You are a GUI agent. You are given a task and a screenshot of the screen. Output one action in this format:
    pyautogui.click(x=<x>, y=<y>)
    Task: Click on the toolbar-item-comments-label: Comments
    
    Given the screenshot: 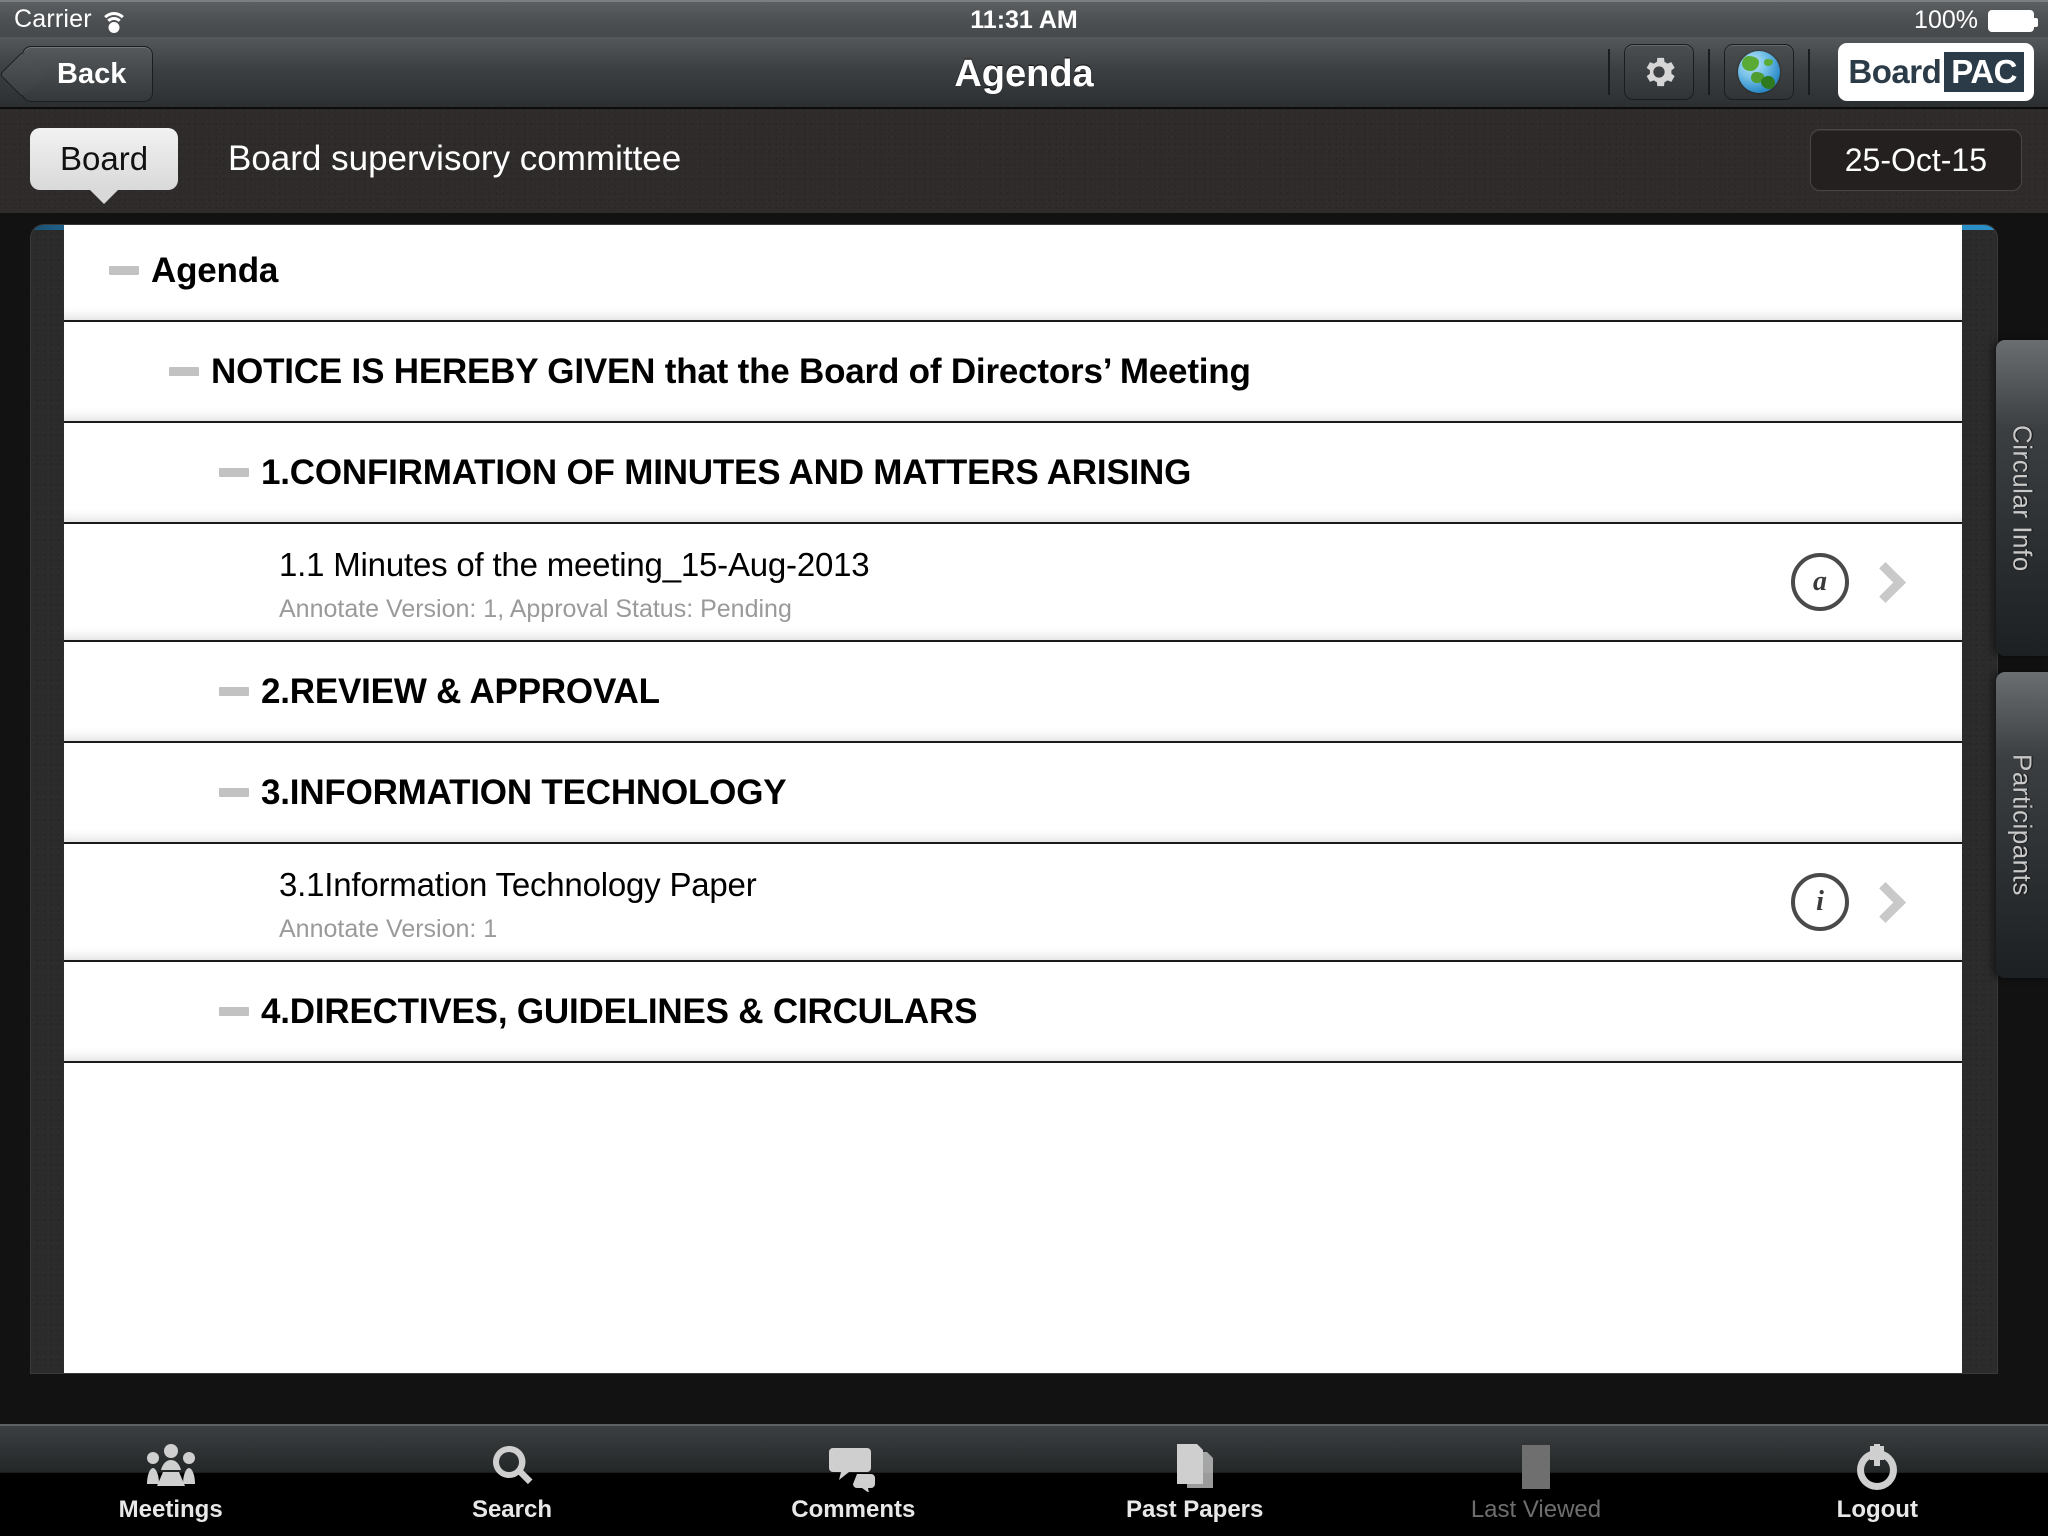 What is the action you would take?
    pyautogui.click(x=853, y=1509)
    